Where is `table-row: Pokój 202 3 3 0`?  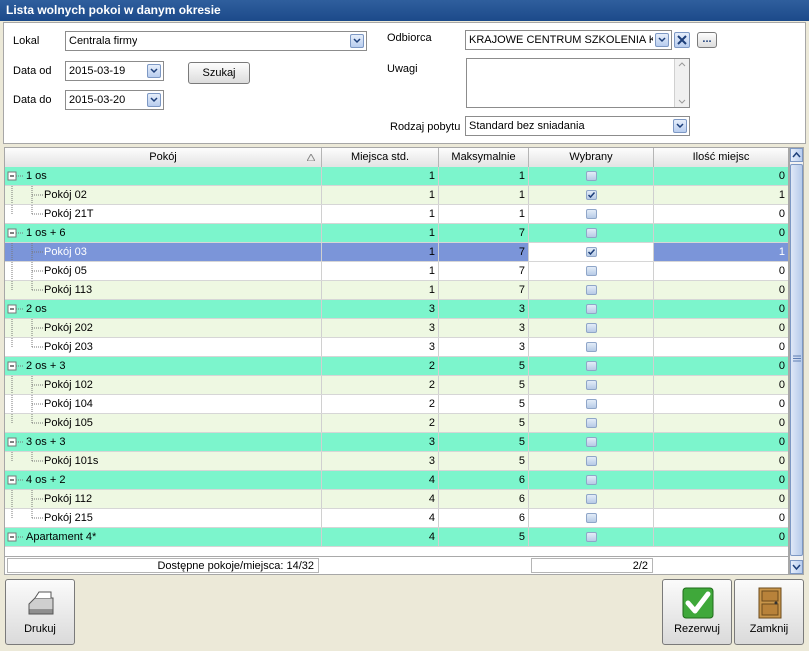
table-row: Pokój 202 3 3 0 is located at coordinates (396, 328).